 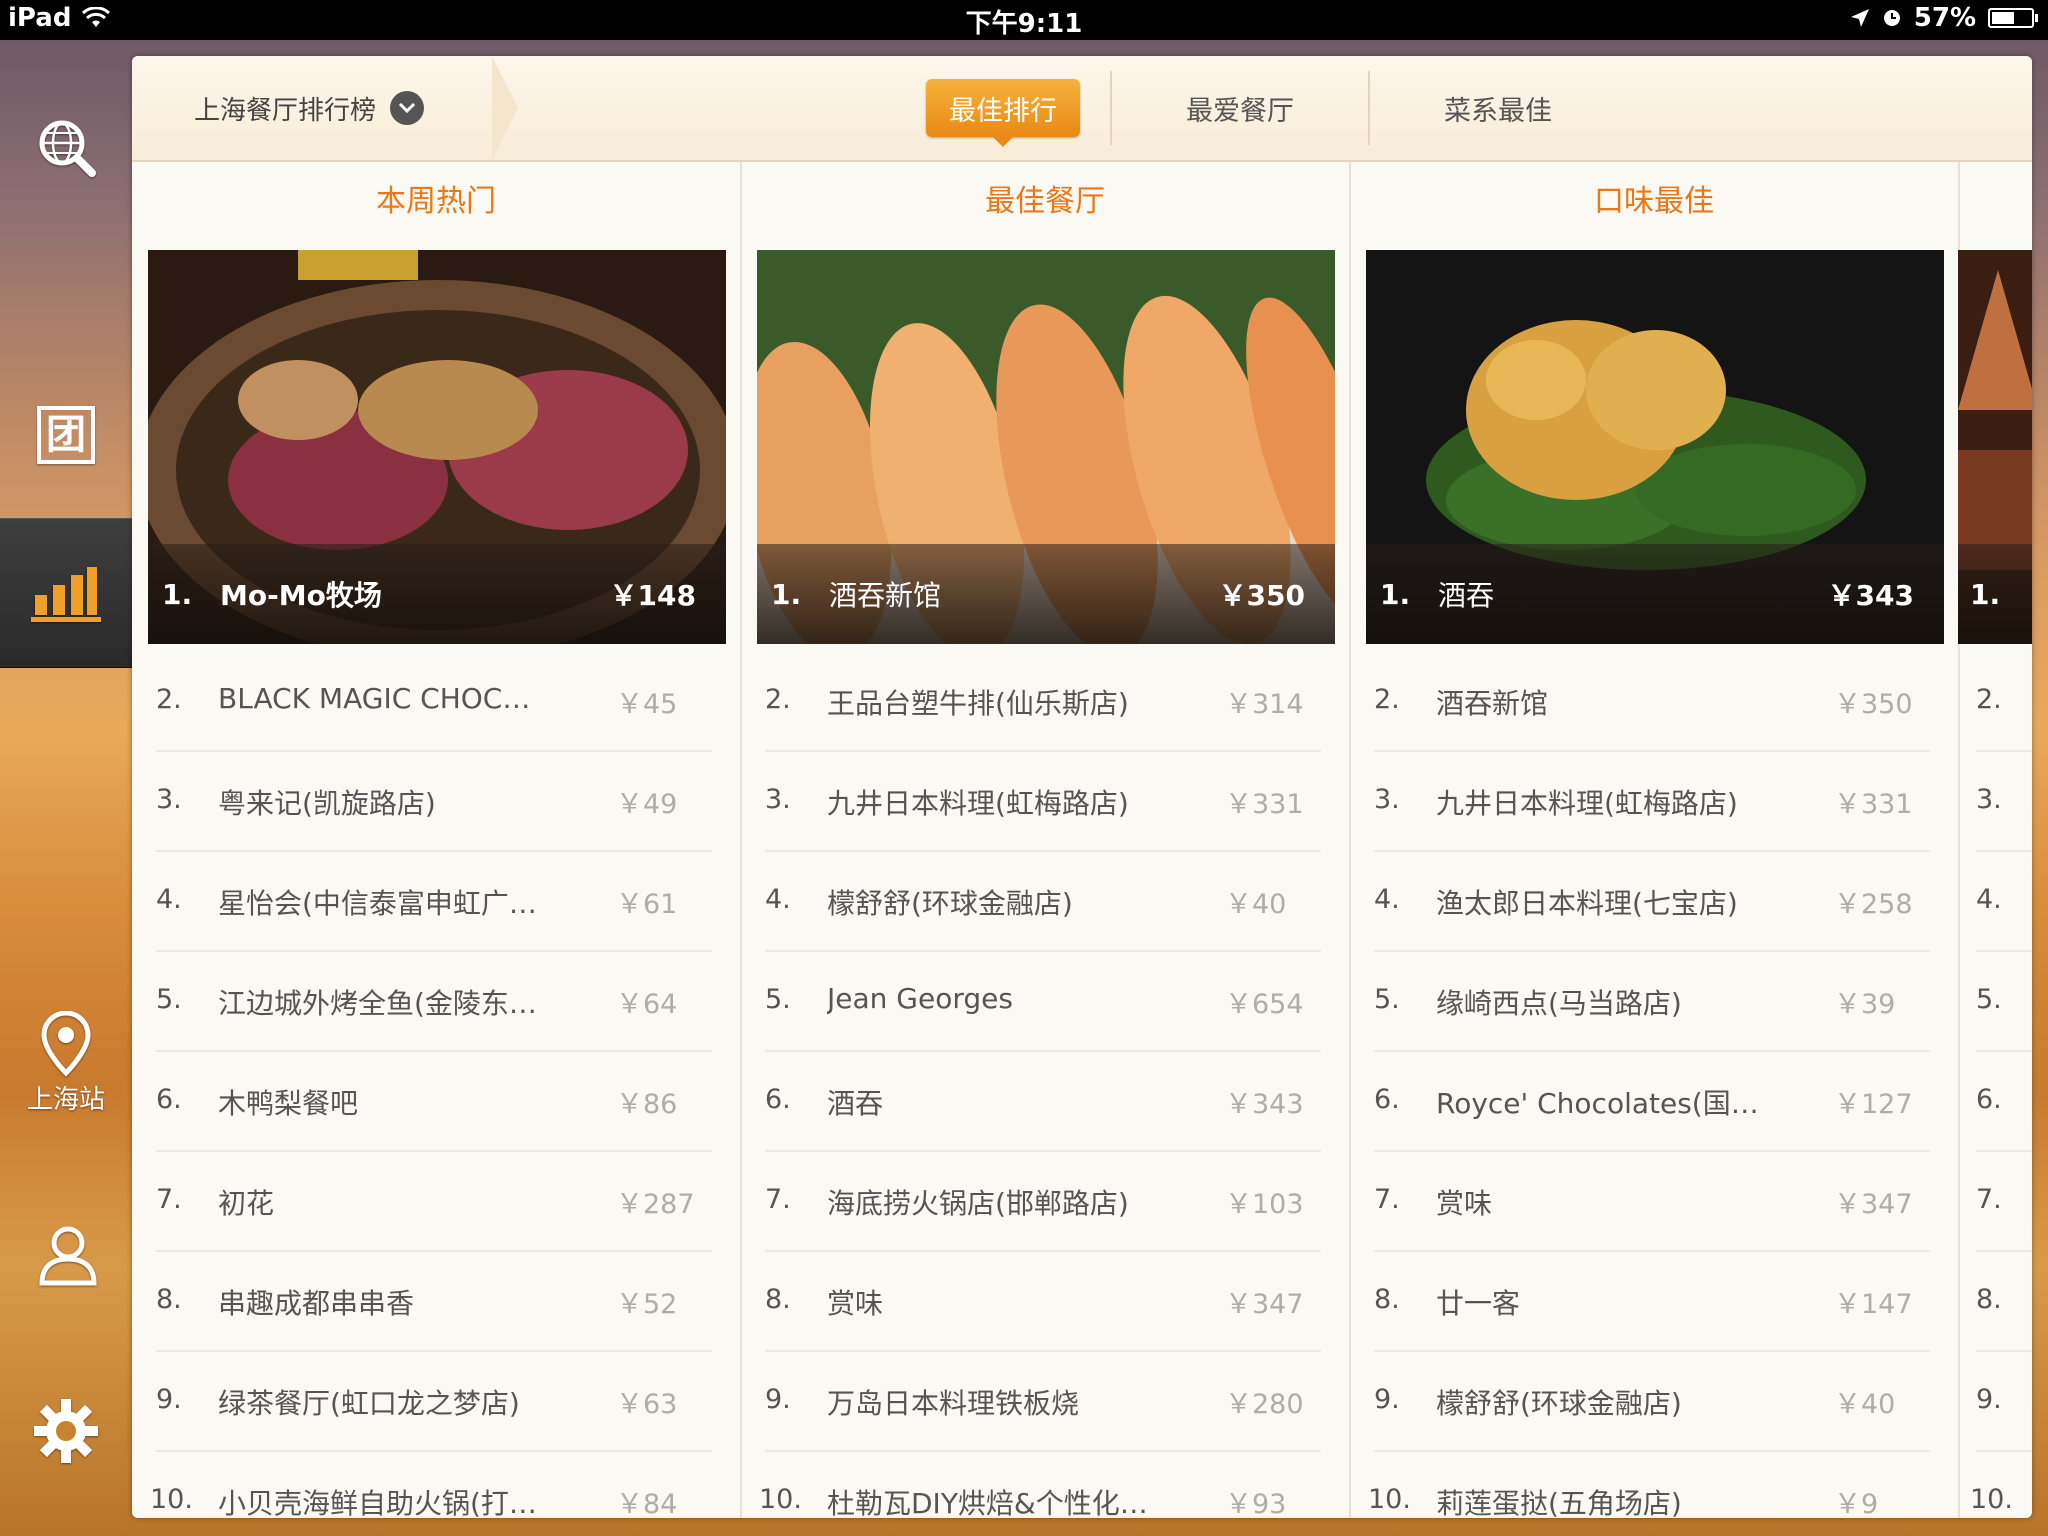 What do you see at coordinates (2004, 902) in the screenshot?
I see `list-item: 4.` at bounding box center [2004, 902].